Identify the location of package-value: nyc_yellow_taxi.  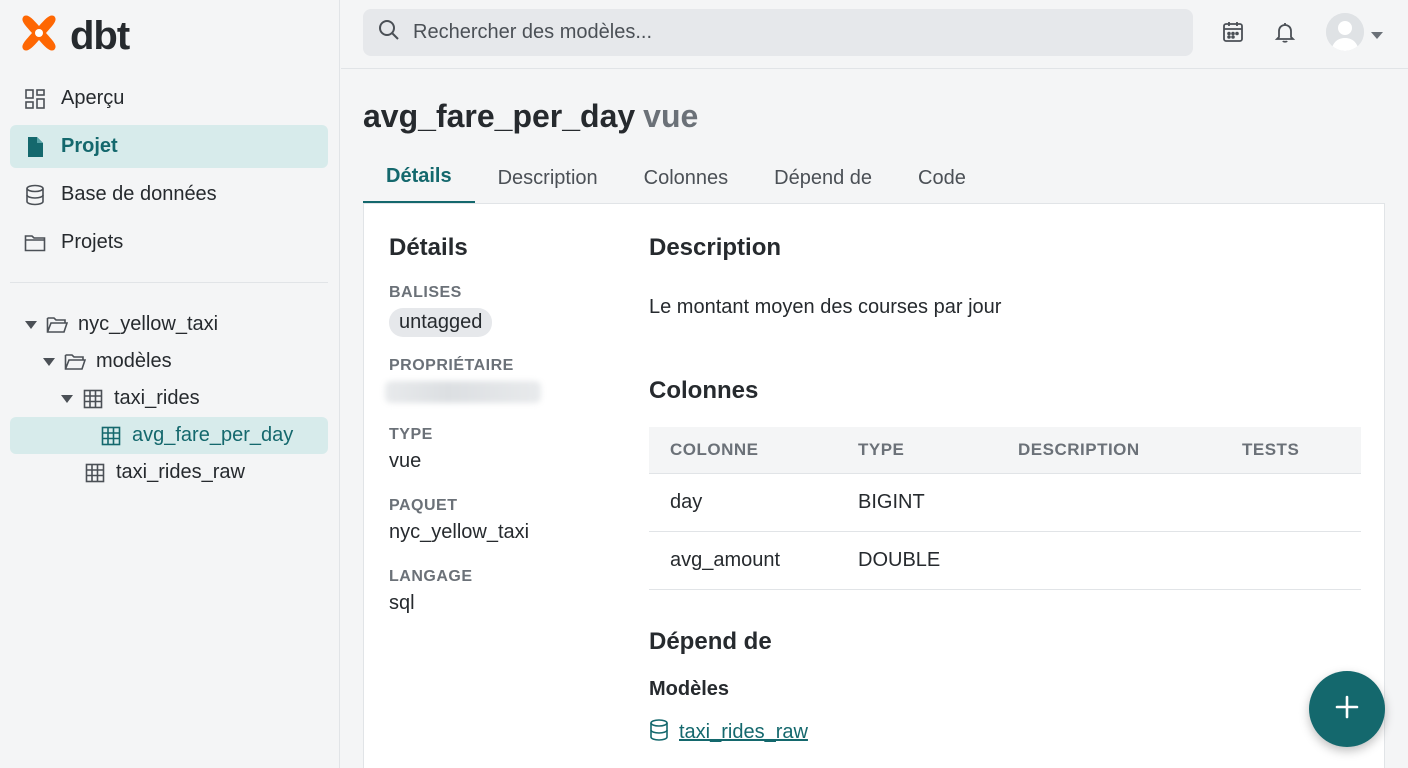
(459, 532).